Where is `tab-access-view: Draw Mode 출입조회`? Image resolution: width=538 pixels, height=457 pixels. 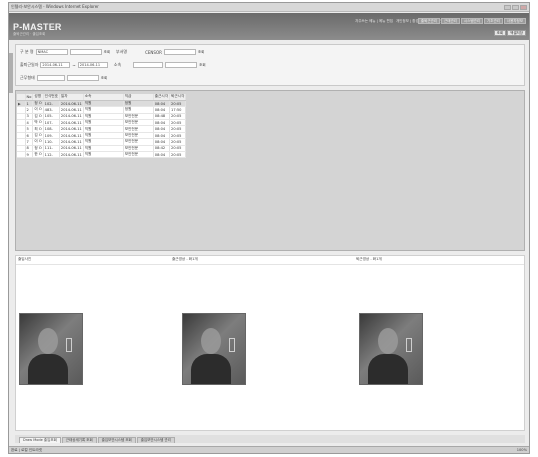 tab-access-view: Draw Mode 출입조회 is located at coordinates (40, 440).